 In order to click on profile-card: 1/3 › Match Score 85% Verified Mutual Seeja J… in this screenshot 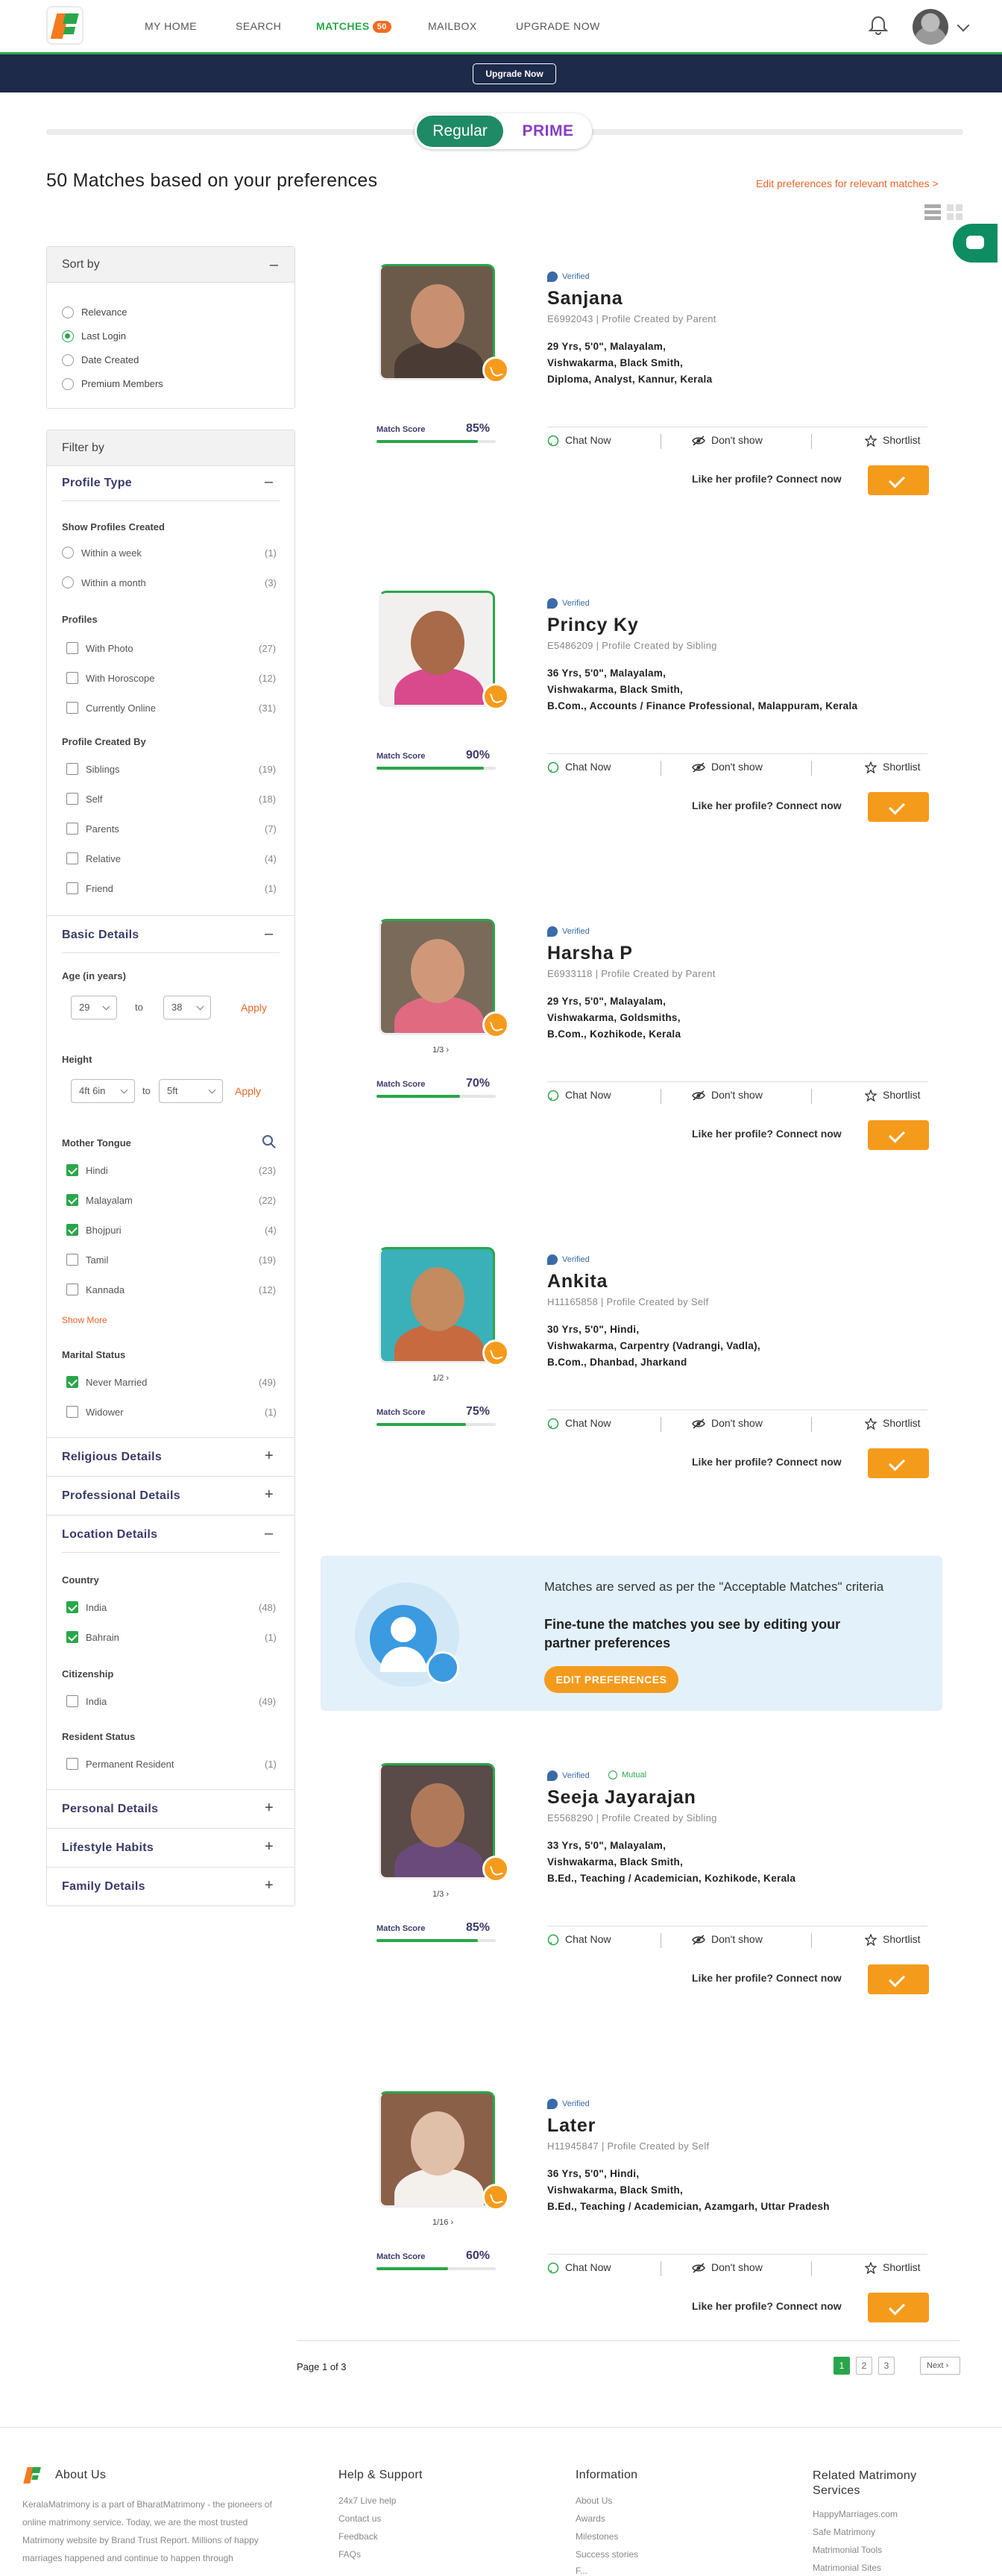, I will do `click(652, 1890)`.